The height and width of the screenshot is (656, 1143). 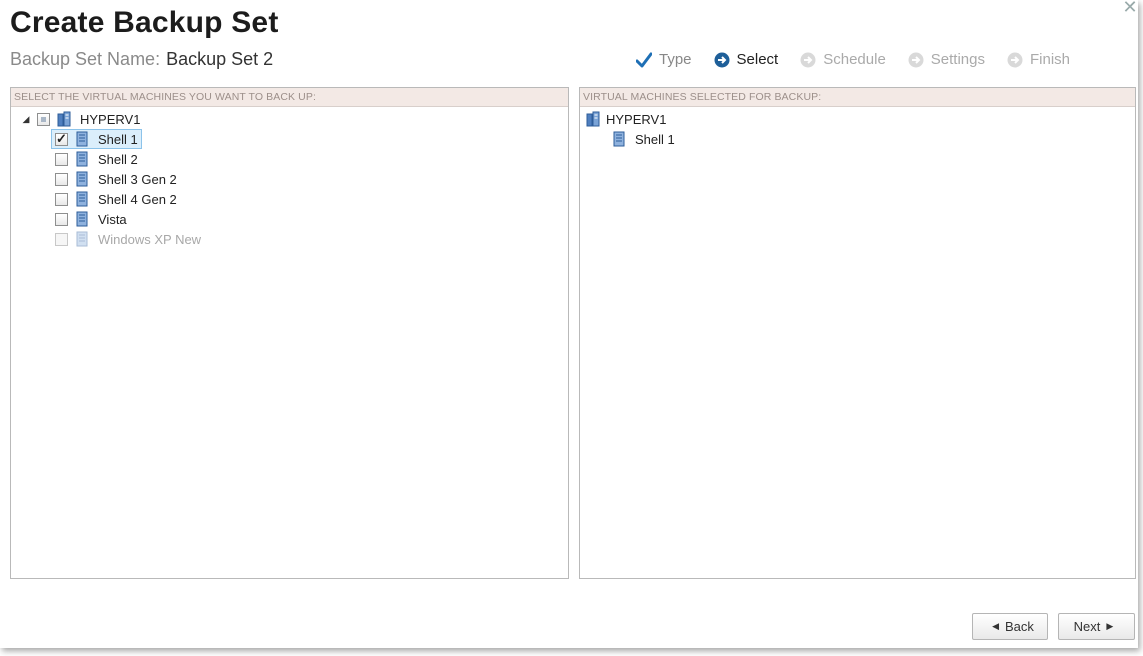 I want to click on wizard-steps: Type Select Schedule Settings Finish, so click(x=864, y=59).